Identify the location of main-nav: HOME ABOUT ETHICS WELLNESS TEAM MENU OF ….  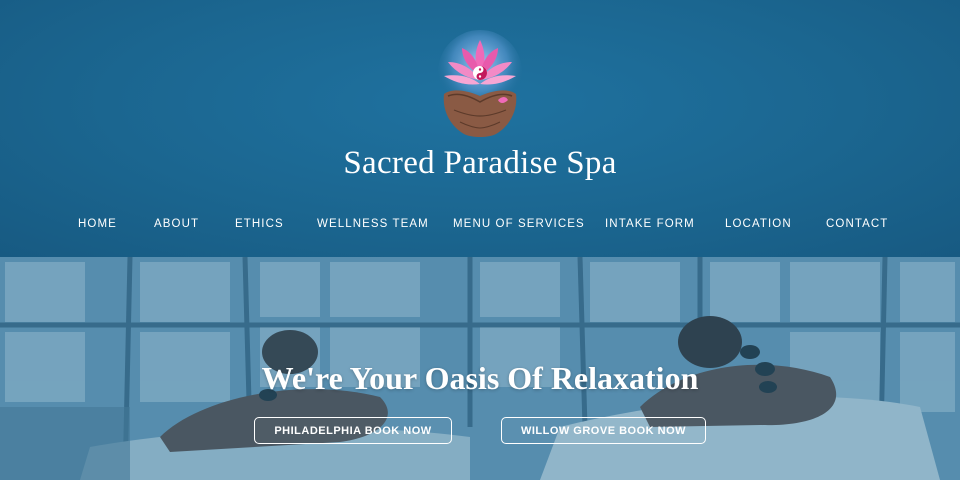
(480, 227).